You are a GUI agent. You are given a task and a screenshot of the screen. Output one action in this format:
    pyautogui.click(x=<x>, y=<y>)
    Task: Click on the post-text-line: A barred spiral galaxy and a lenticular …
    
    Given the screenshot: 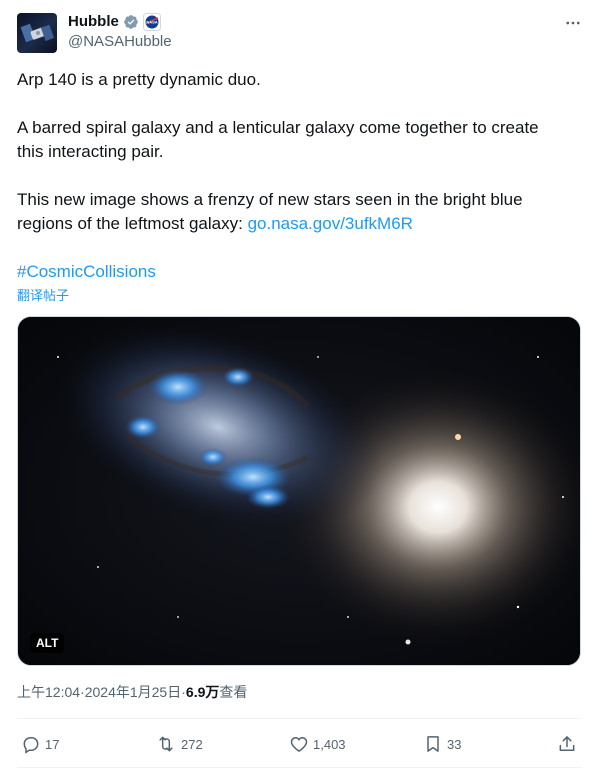 What is the action you would take?
    pyautogui.click(x=278, y=127)
    